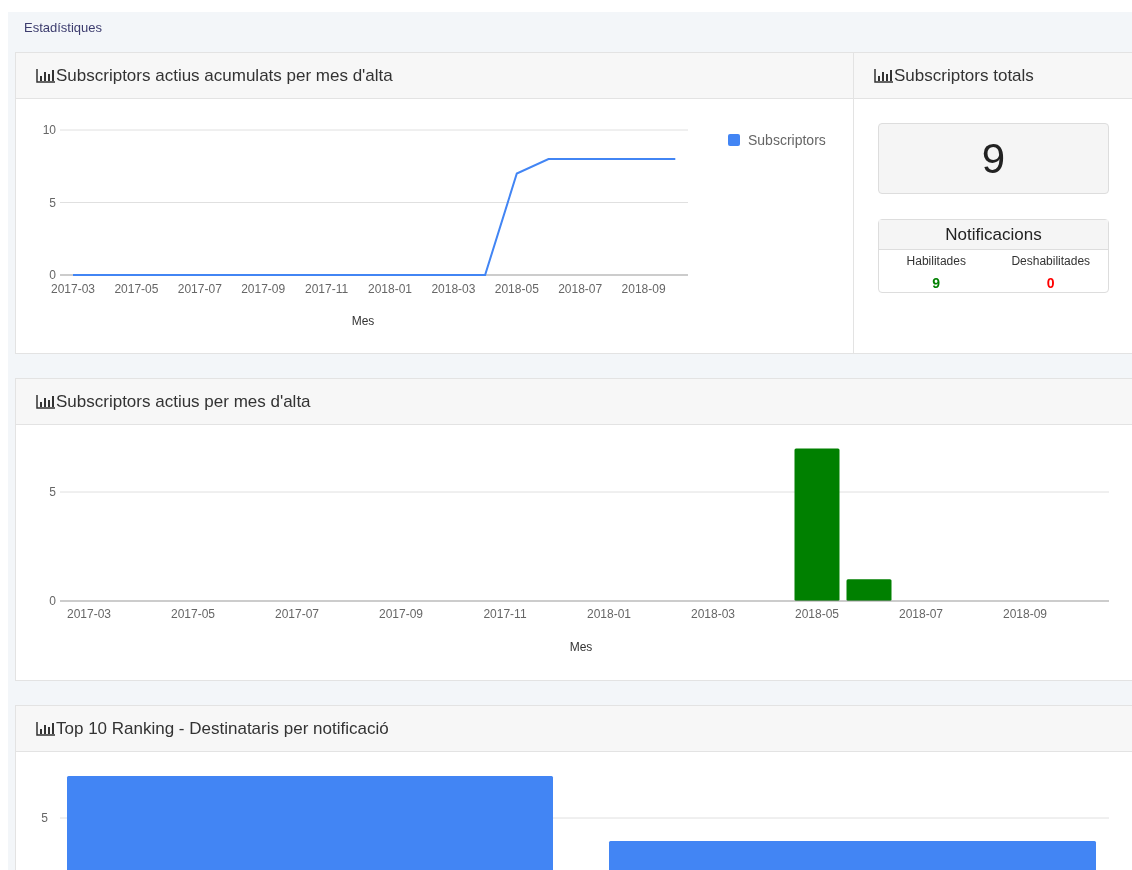 The height and width of the screenshot is (870, 1132). What do you see at coordinates (734, 140) in the screenshot?
I see `legend-swatch` at bounding box center [734, 140].